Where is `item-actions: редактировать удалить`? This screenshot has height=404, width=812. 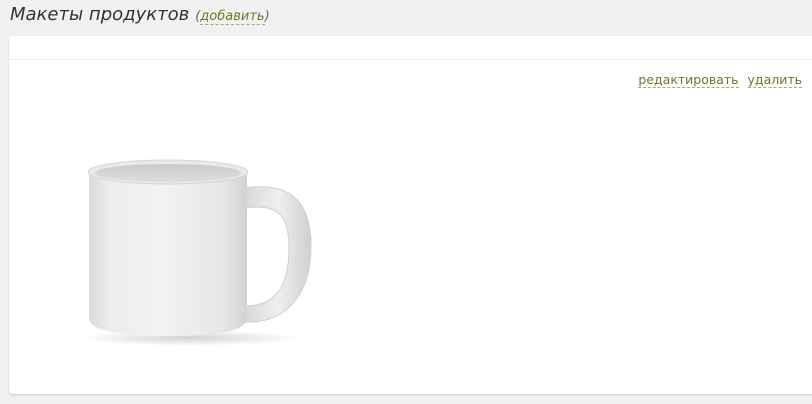
item-actions: редактировать удалить is located at coordinates (720, 80).